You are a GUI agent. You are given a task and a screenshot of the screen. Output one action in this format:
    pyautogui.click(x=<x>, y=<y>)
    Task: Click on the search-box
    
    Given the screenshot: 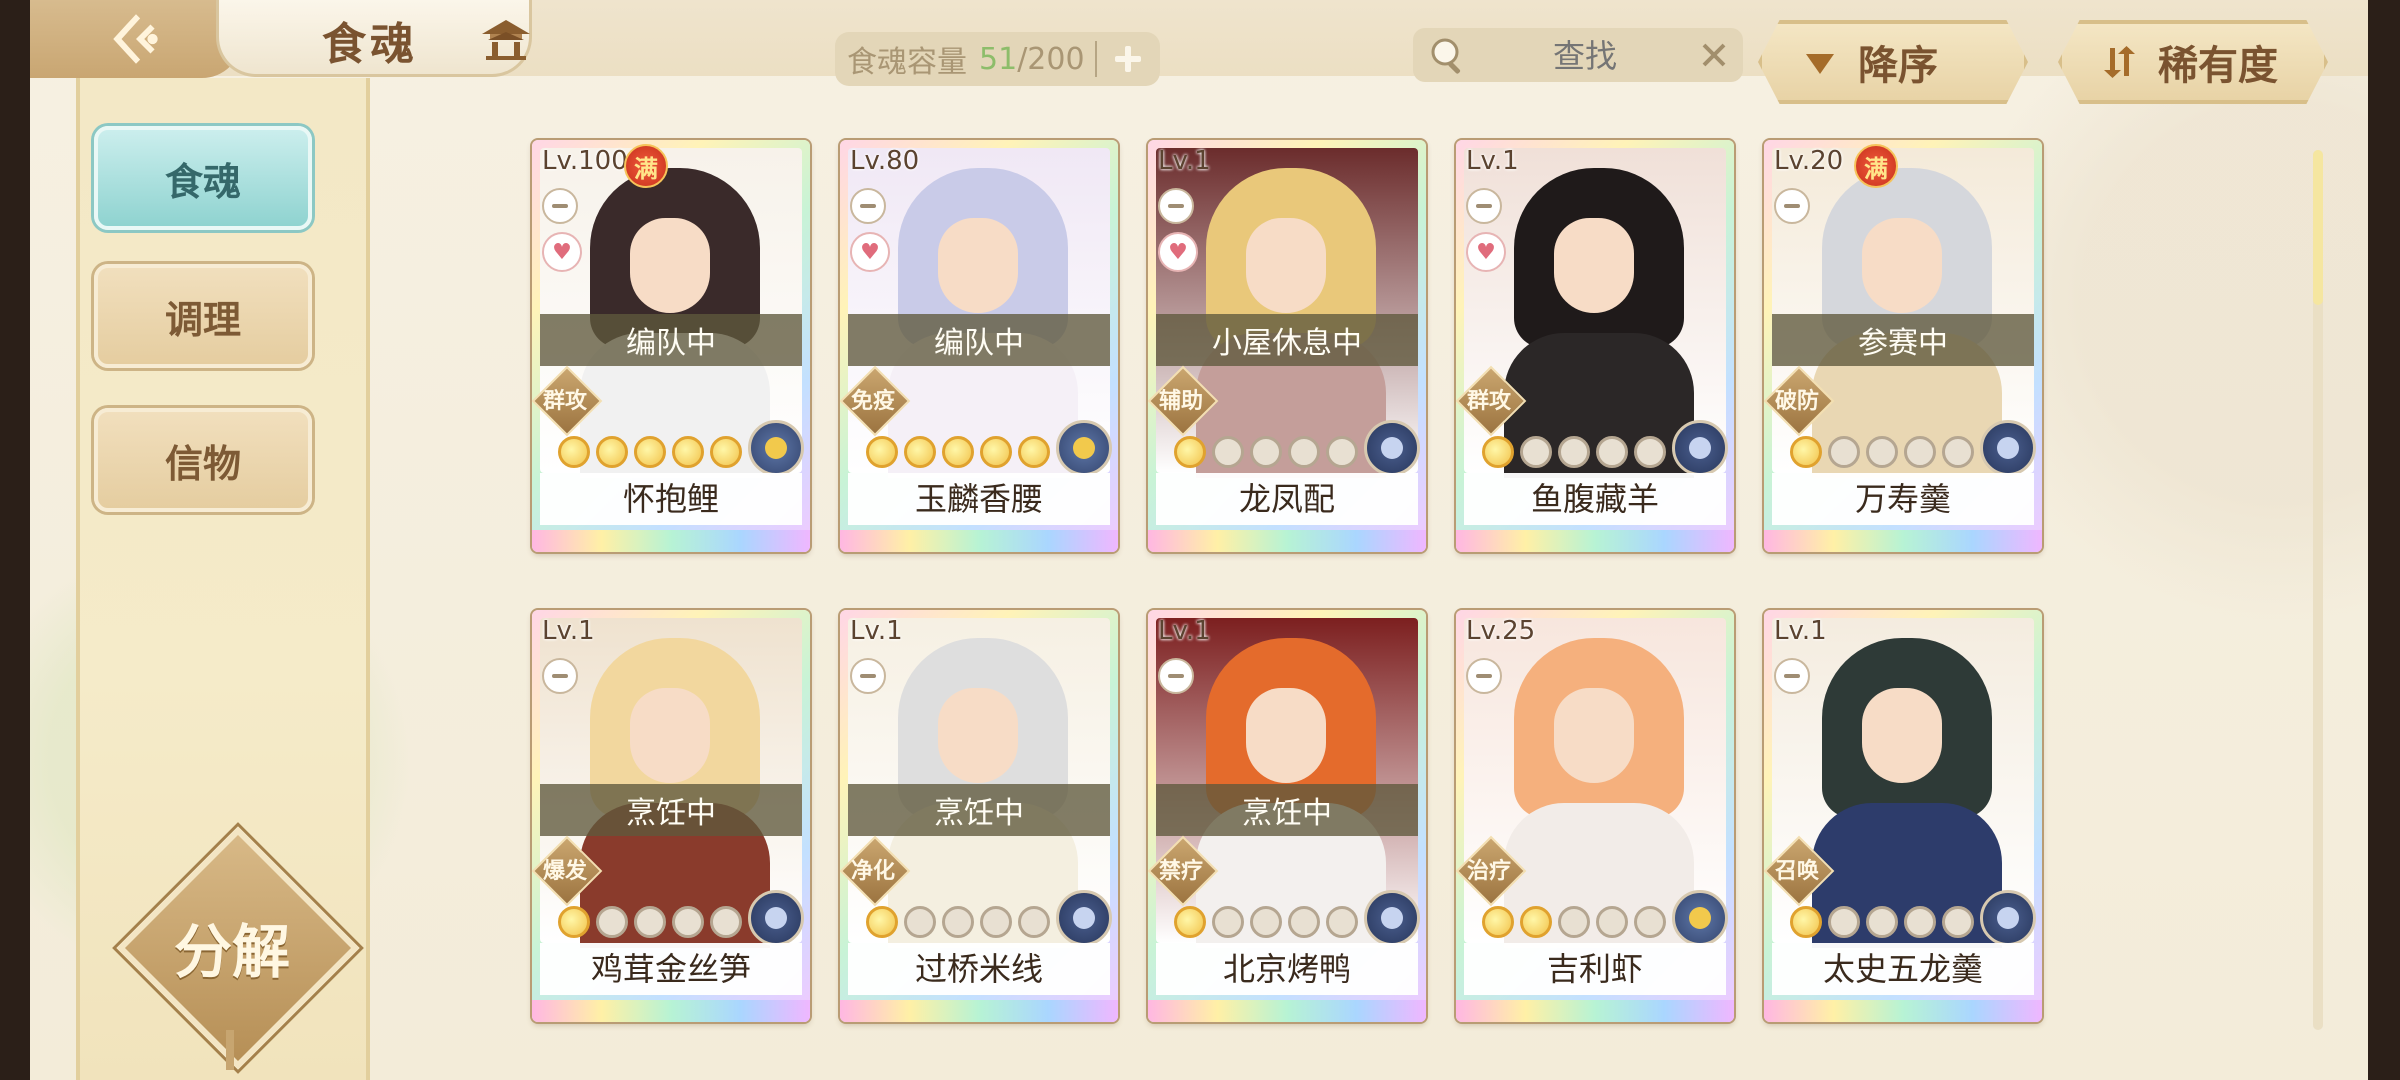 What is the action you would take?
    pyautogui.click(x=1578, y=55)
    